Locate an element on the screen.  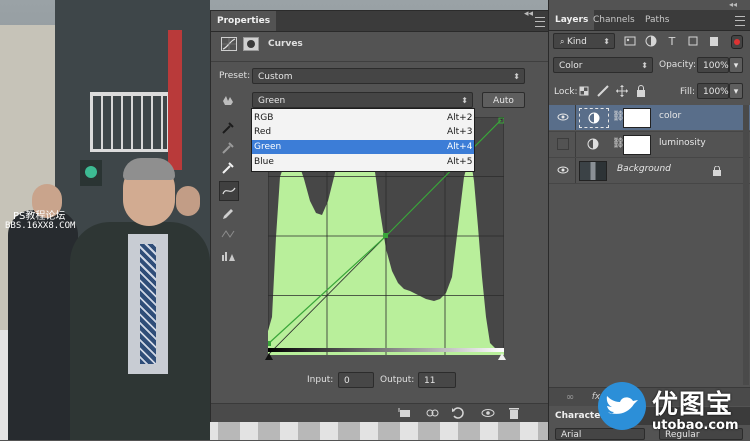
panel-collapse-icon: ◂◂ is located at coordinates (528, 14).